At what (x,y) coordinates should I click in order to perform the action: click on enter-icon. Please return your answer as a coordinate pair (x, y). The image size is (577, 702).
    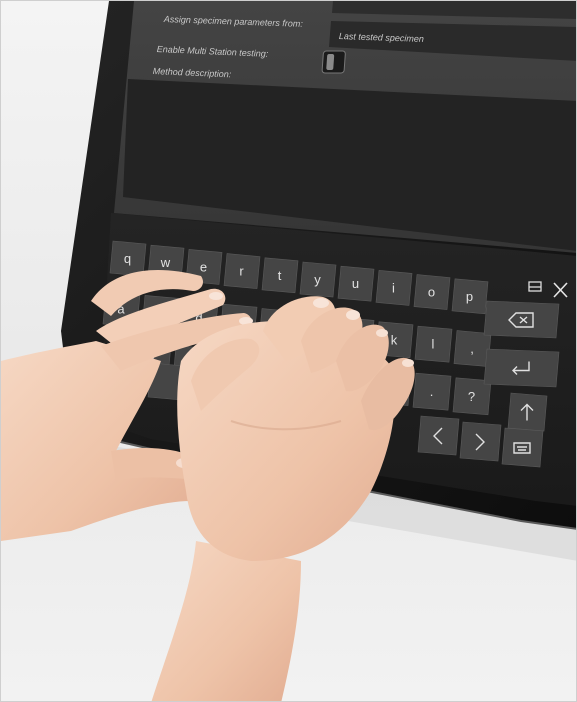
    Looking at the image, I should click on (521, 368).